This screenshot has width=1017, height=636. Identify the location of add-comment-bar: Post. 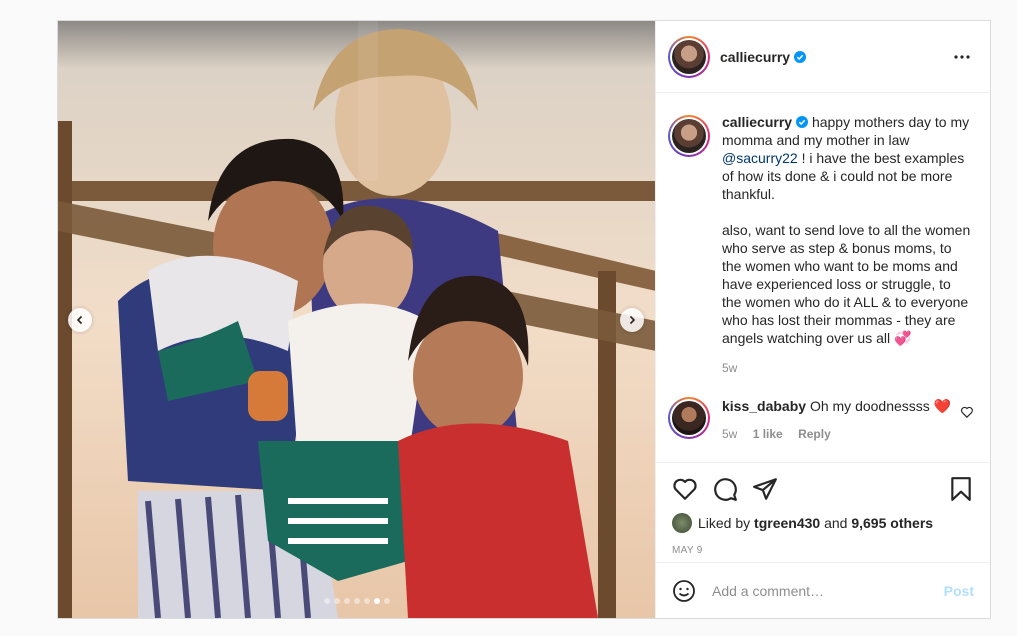
(823, 590).